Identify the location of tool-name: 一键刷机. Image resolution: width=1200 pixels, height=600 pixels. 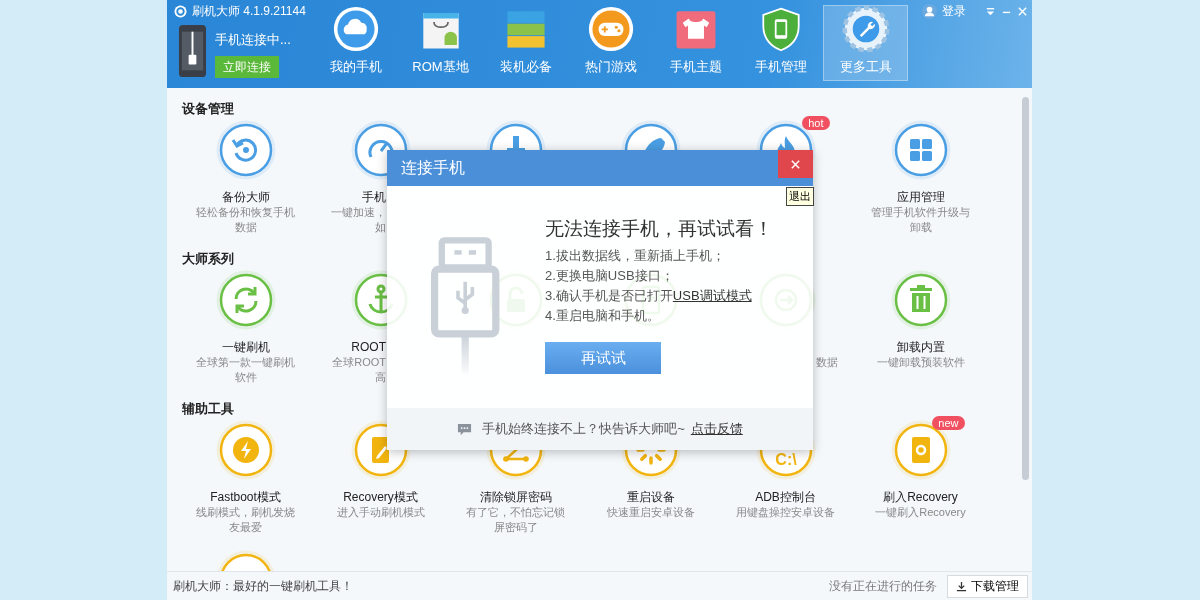
(245, 347).